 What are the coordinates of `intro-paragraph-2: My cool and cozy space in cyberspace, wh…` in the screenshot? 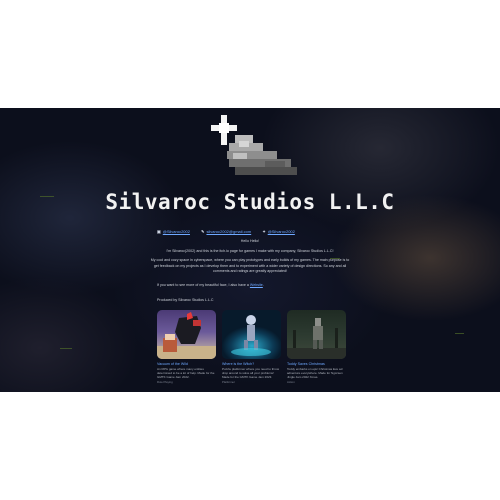 It's located at (250, 265).